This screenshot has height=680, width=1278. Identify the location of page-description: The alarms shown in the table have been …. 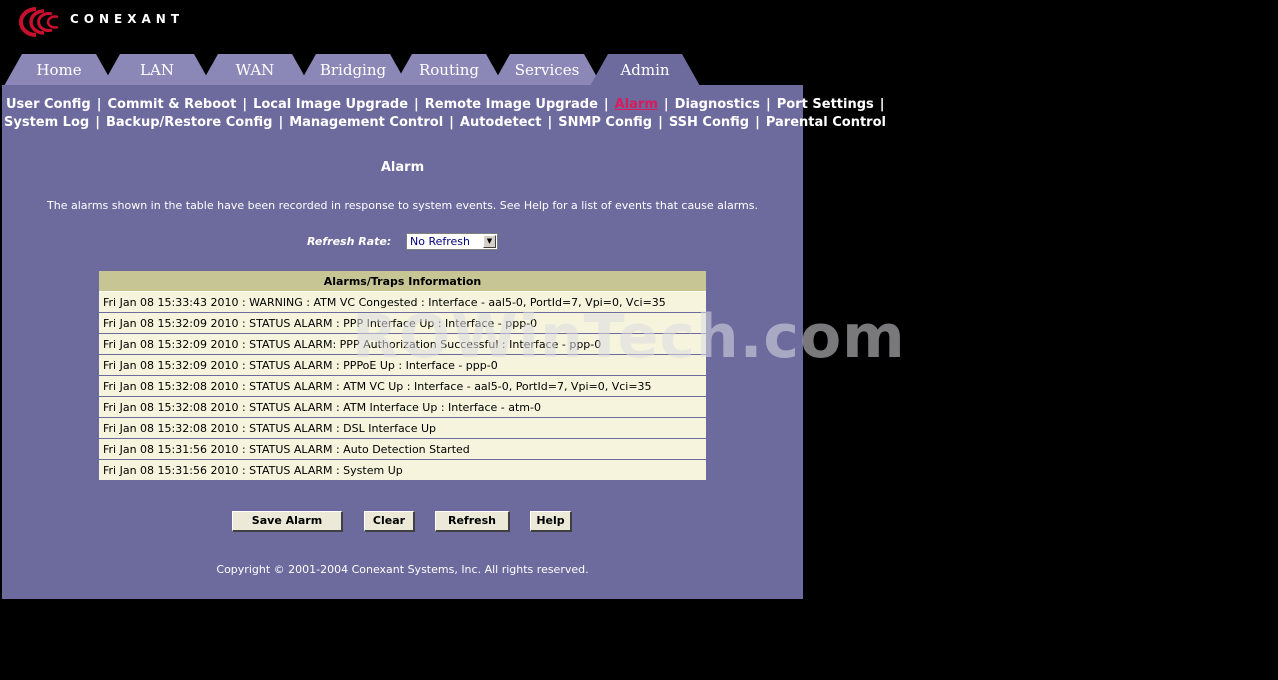
(402, 205).